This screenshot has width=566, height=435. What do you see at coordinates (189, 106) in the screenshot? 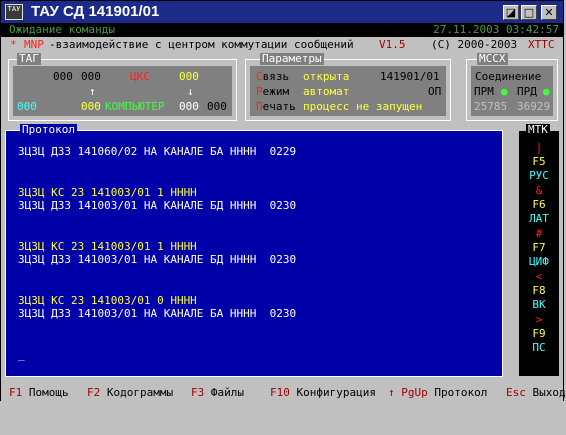
I see `tag-r3-c: 000` at bounding box center [189, 106].